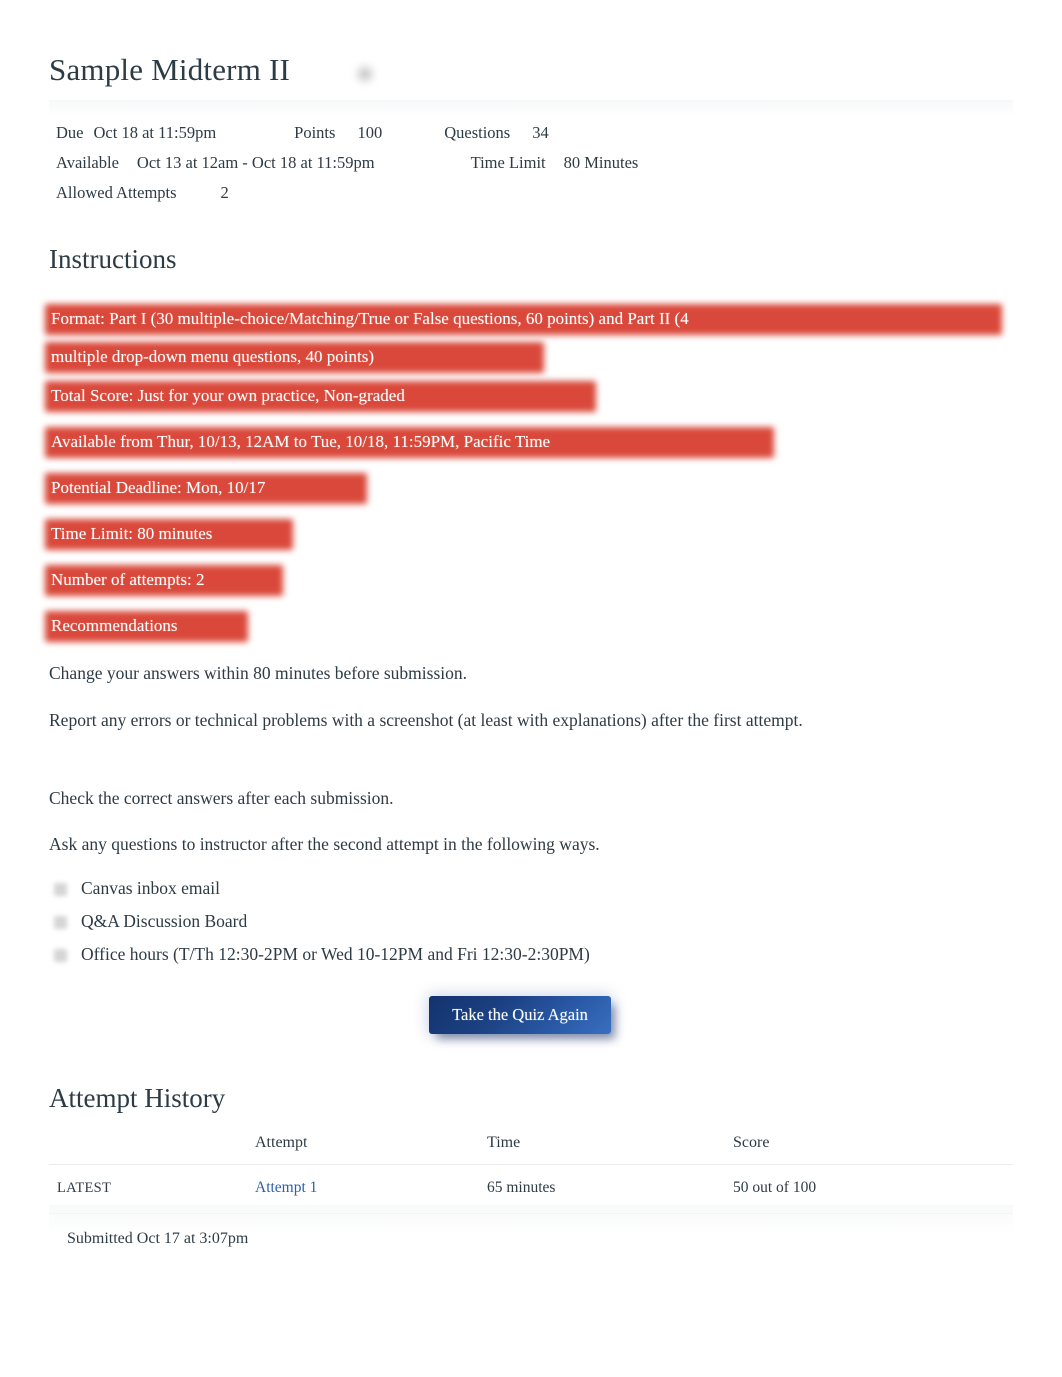  What do you see at coordinates (531, 133) in the screenshot?
I see `meta-row-due: Due Oct 18 at 11:59pm Points 100 Questions 34` at bounding box center [531, 133].